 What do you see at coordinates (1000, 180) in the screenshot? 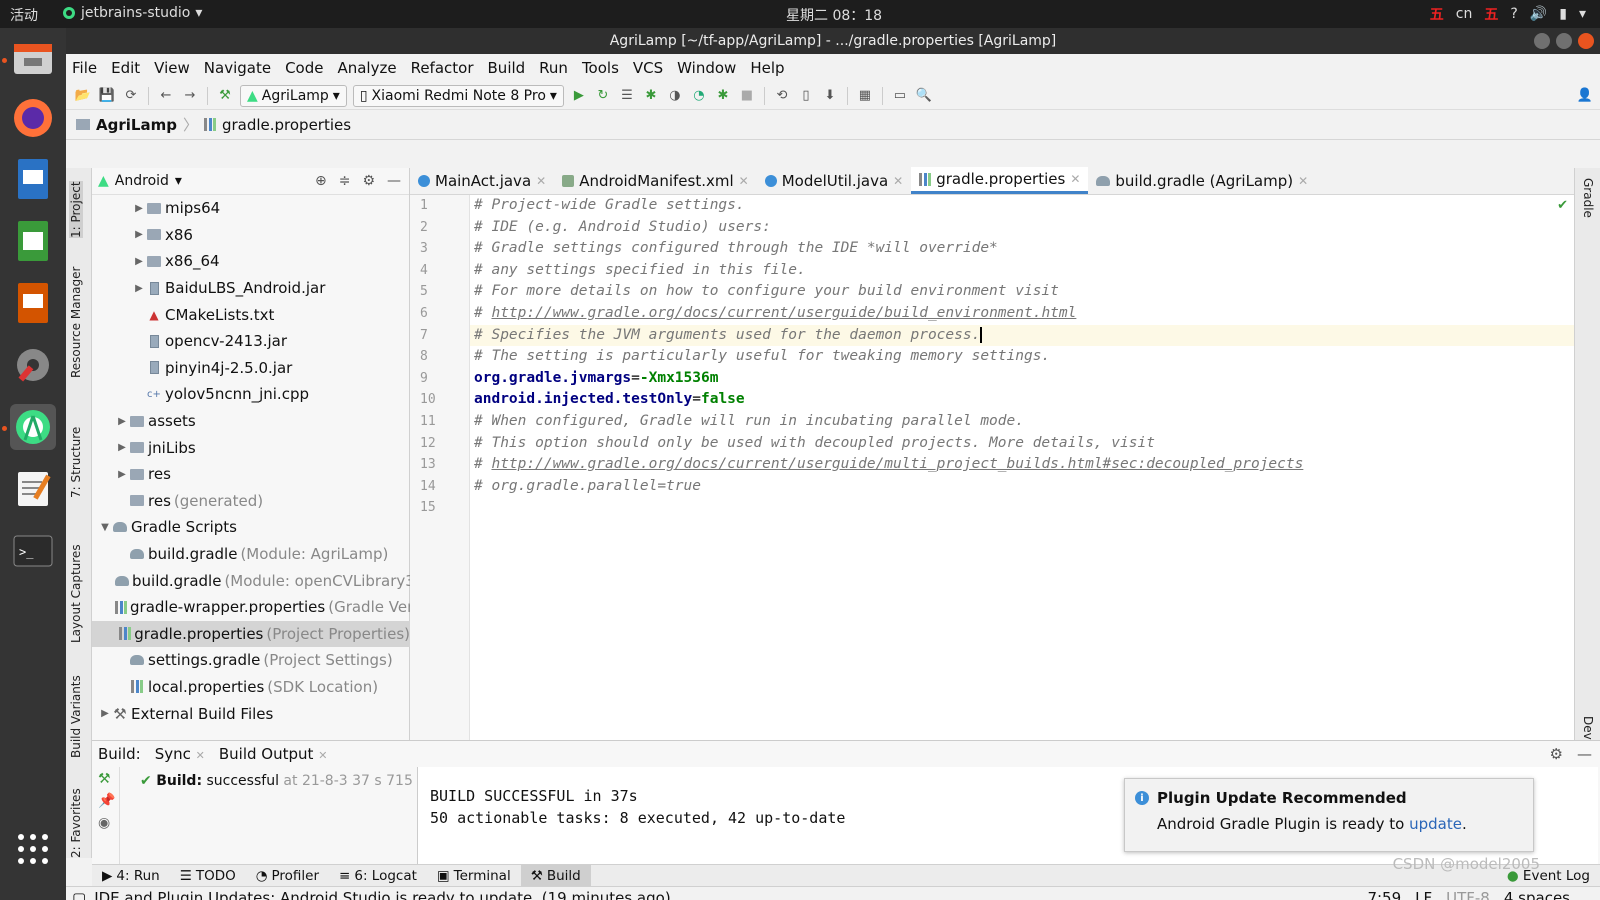
I see `editor-tab: gradle.properties ✕` at bounding box center [1000, 180].